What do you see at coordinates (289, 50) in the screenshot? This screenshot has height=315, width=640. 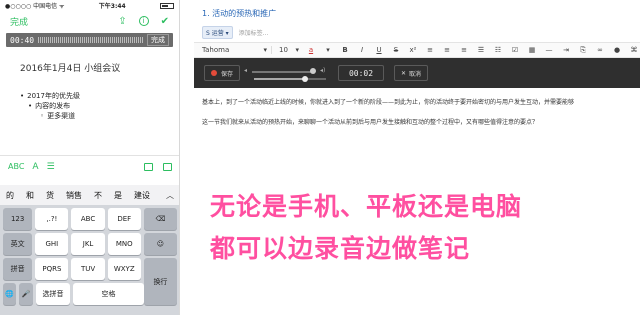 I see `font-size-select: 10 ▾` at bounding box center [289, 50].